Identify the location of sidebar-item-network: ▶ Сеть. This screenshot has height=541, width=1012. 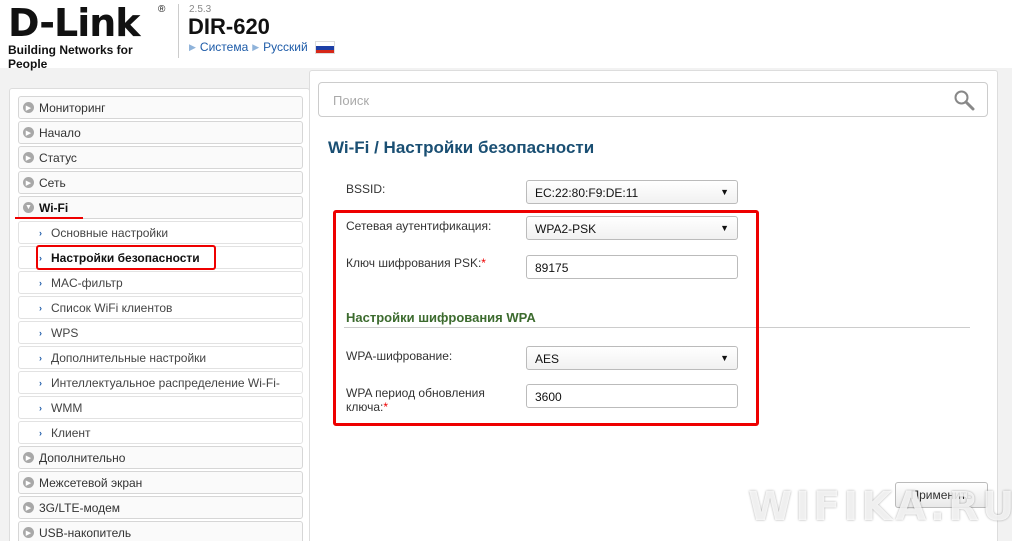
(160, 182).